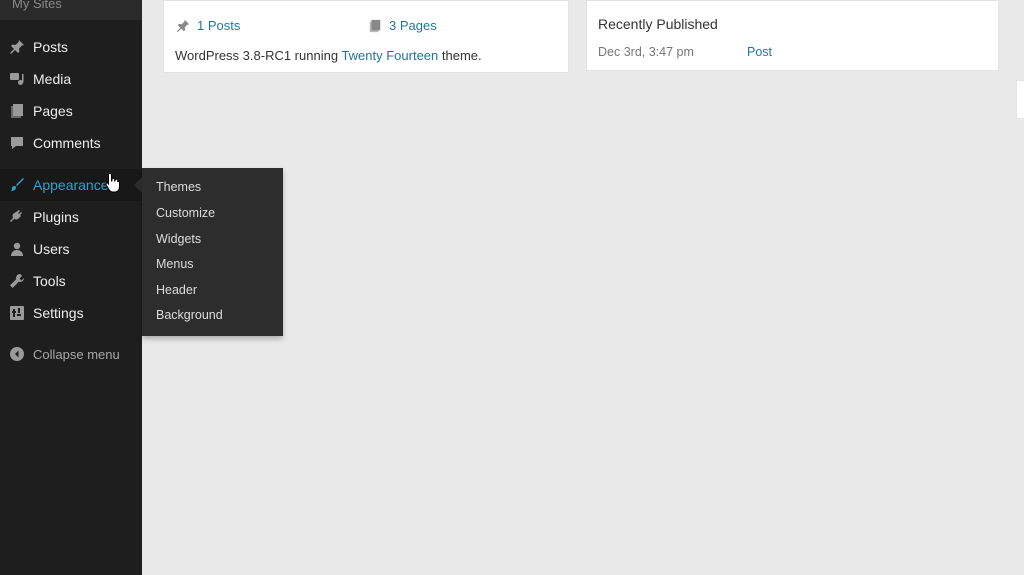  Describe the element at coordinates (76, 354) in the screenshot. I see `collapse-menu-label: Collapse menu` at that location.